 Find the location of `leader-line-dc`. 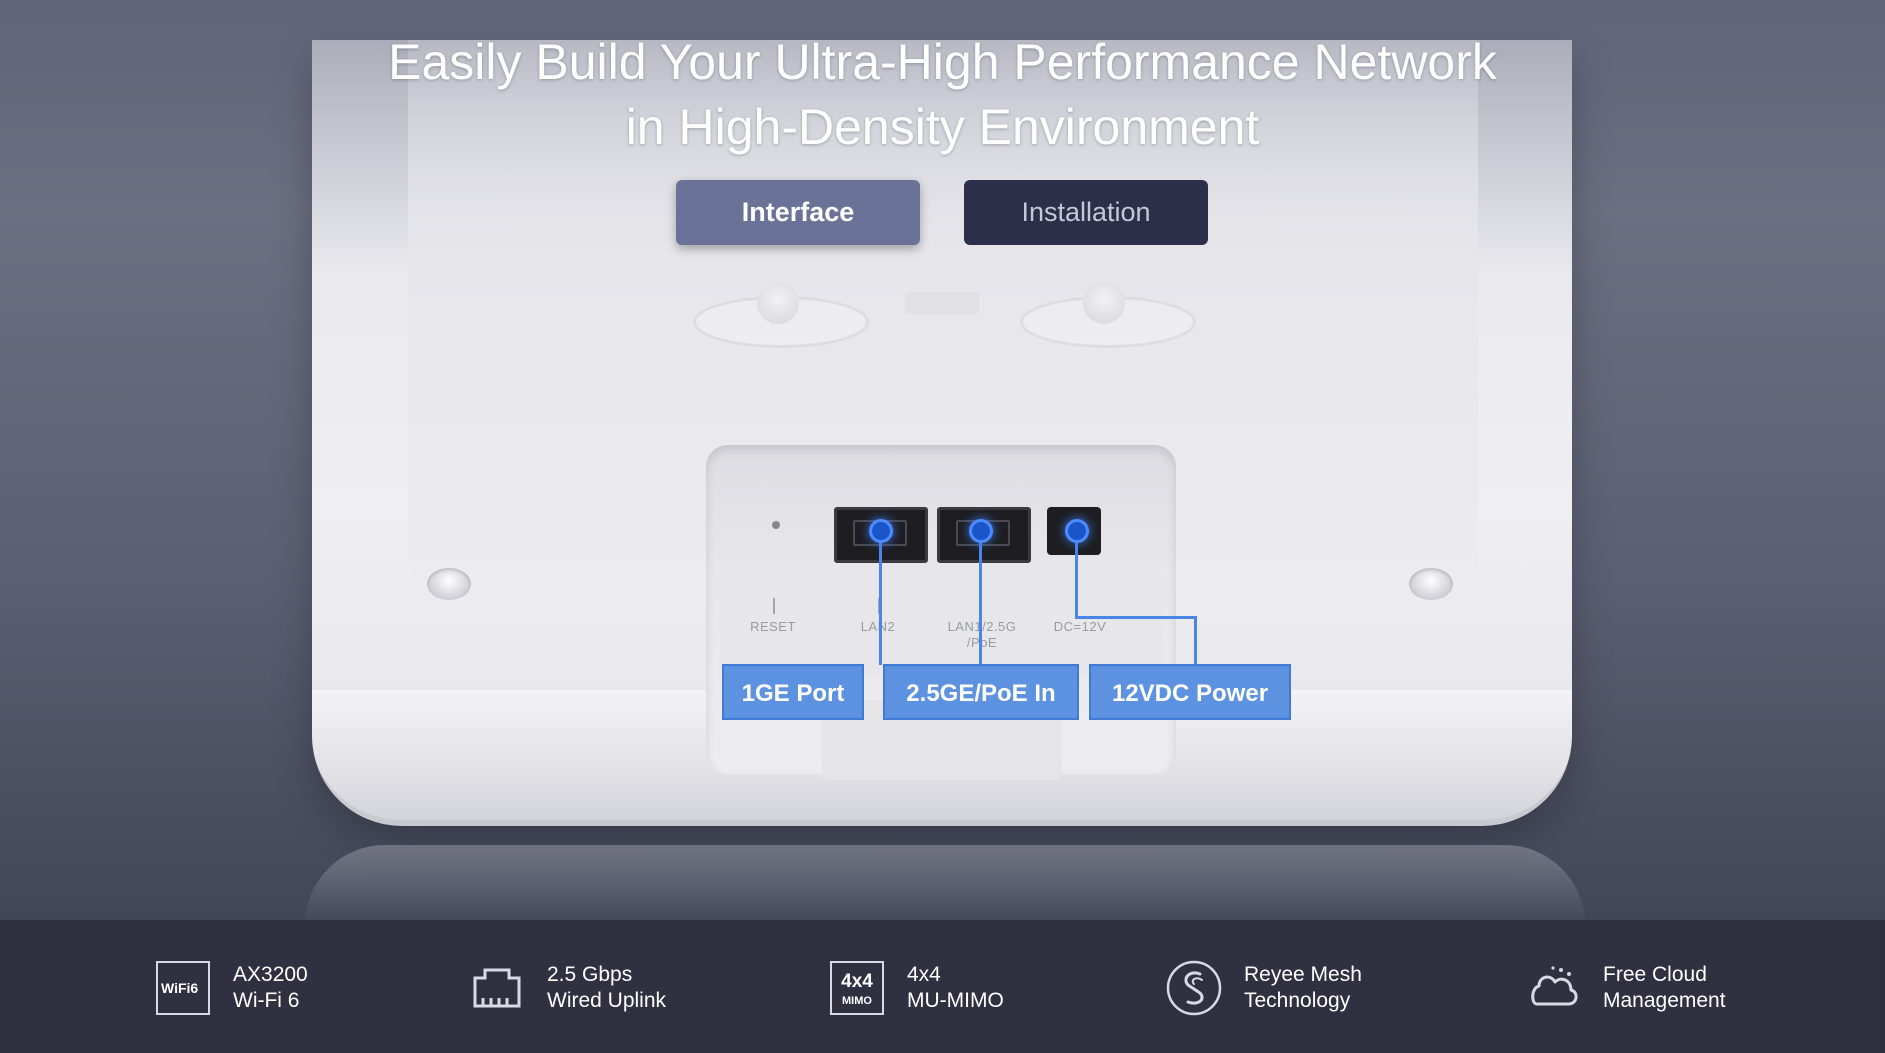

leader-line-dc is located at coordinates (1076, 574).